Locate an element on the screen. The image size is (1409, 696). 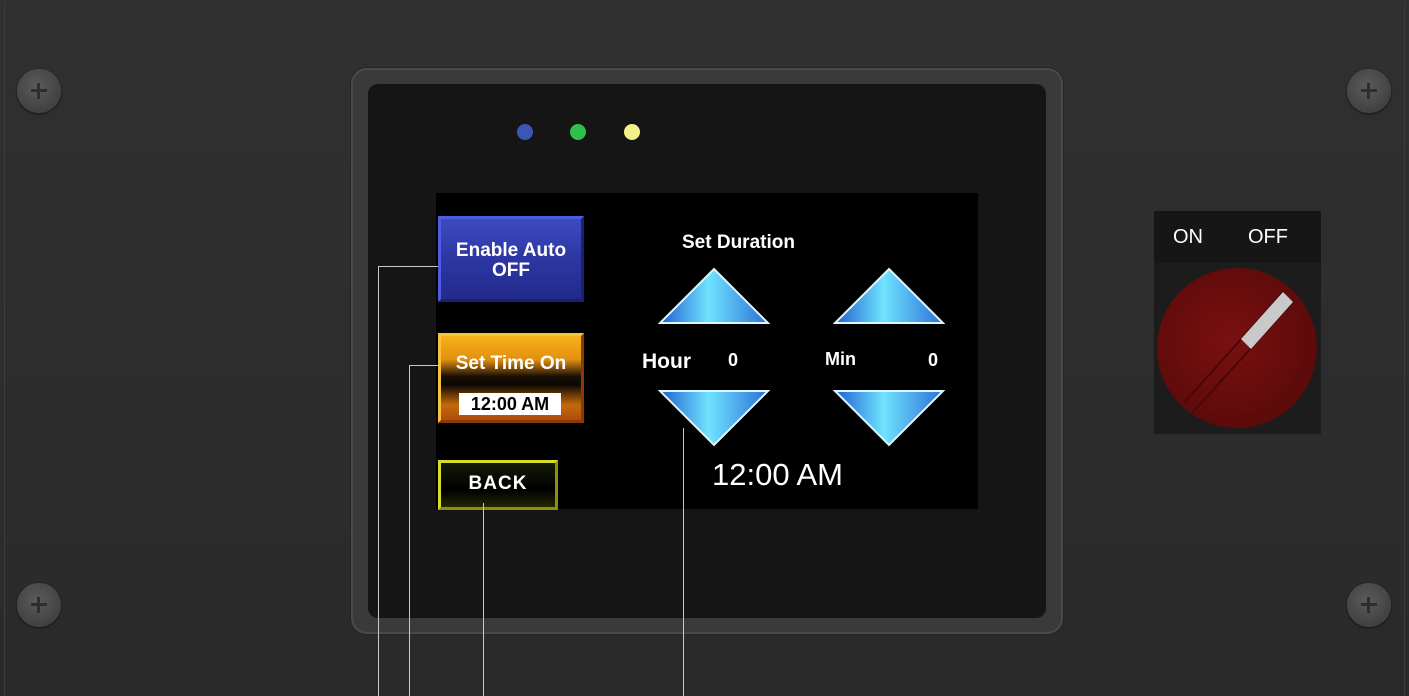
selector-knob-icon is located at coordinates (1237, 348).